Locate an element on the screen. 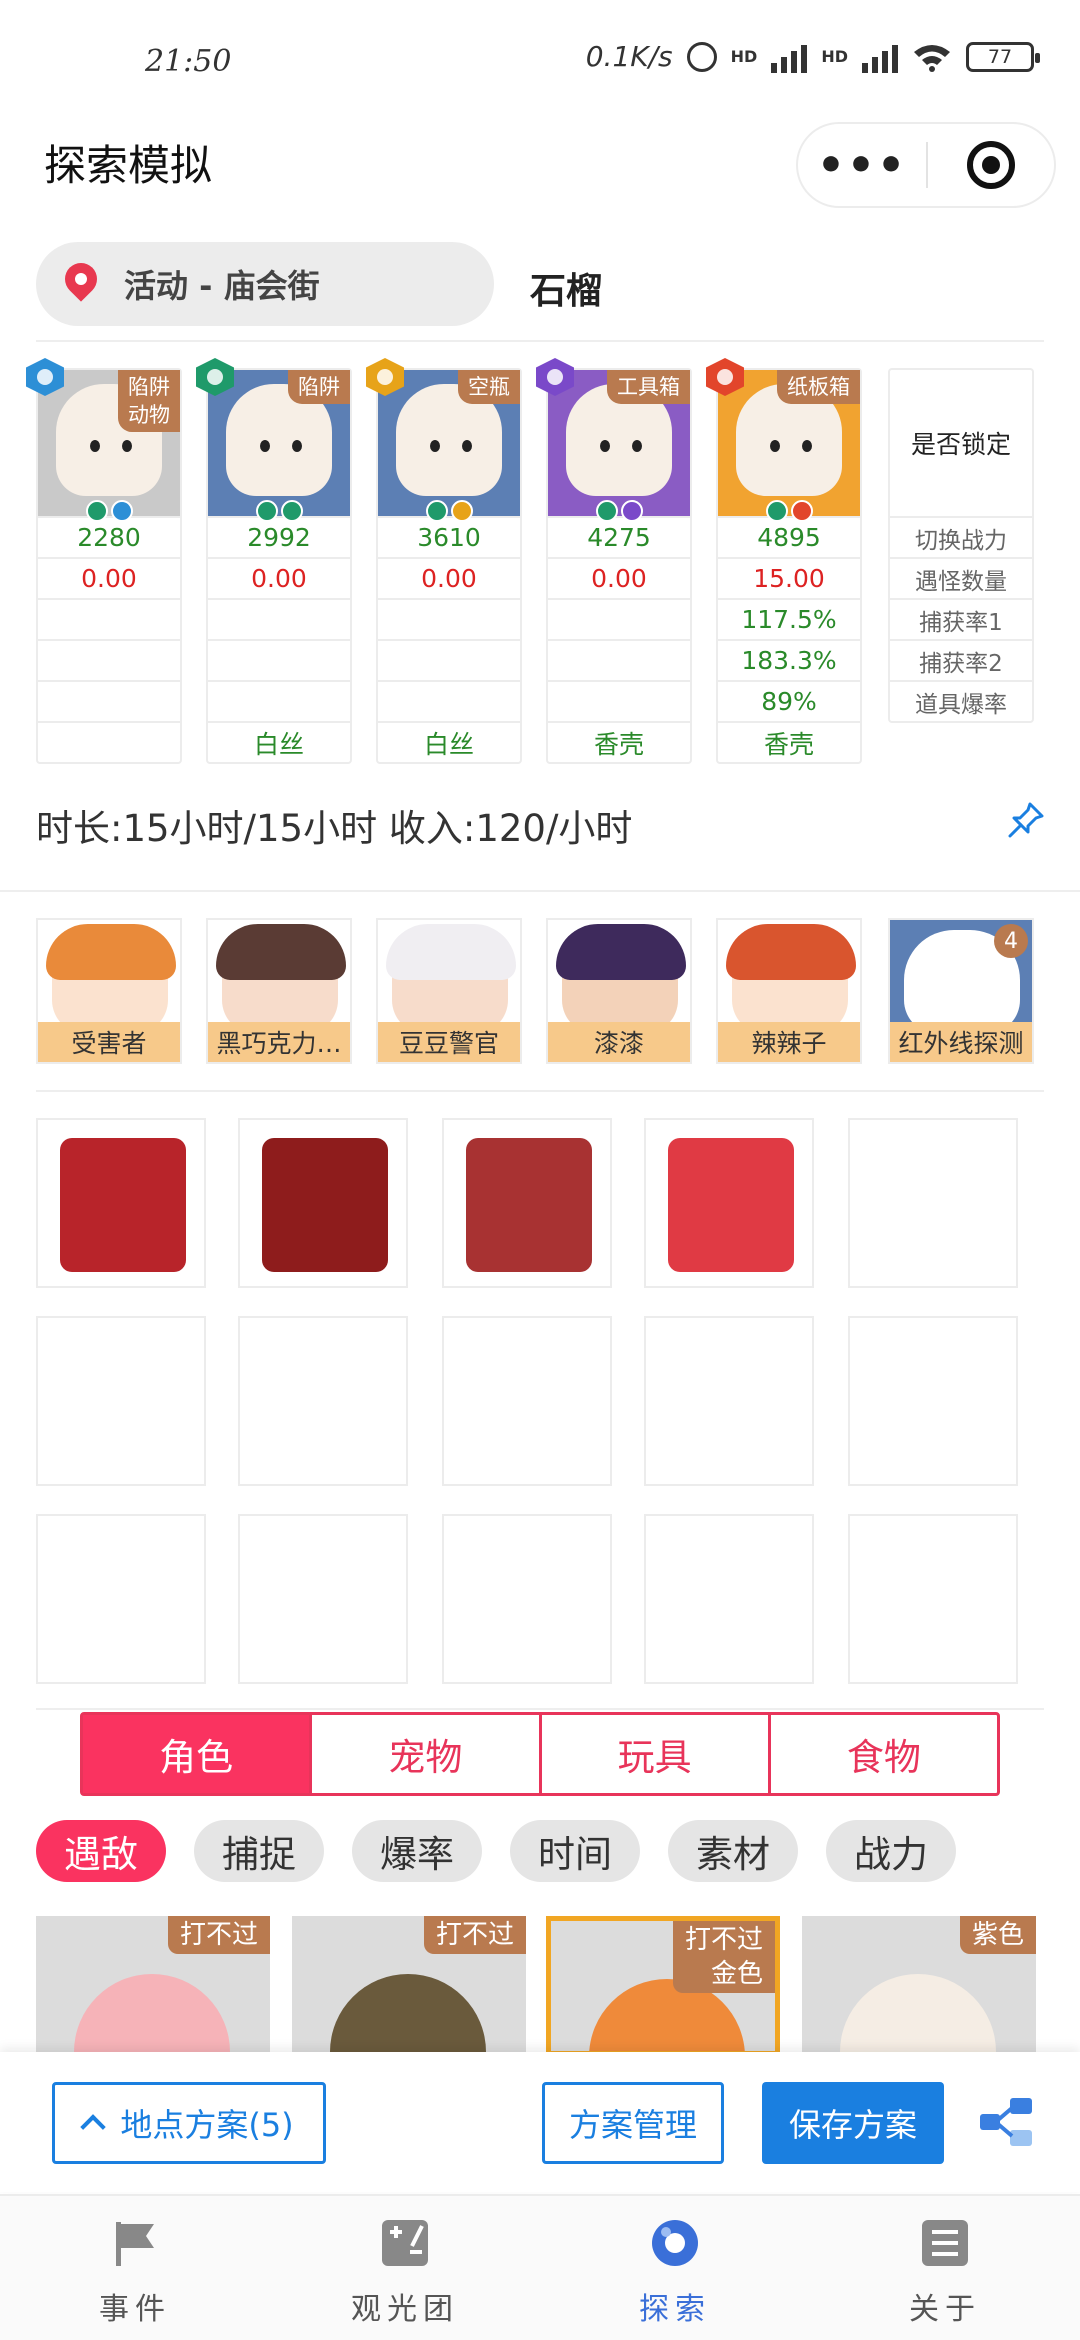 The image size is (1080, 2340). team-member-column: 工具箱 4275 0.00 香壳 is located at coordinates (614, 561).